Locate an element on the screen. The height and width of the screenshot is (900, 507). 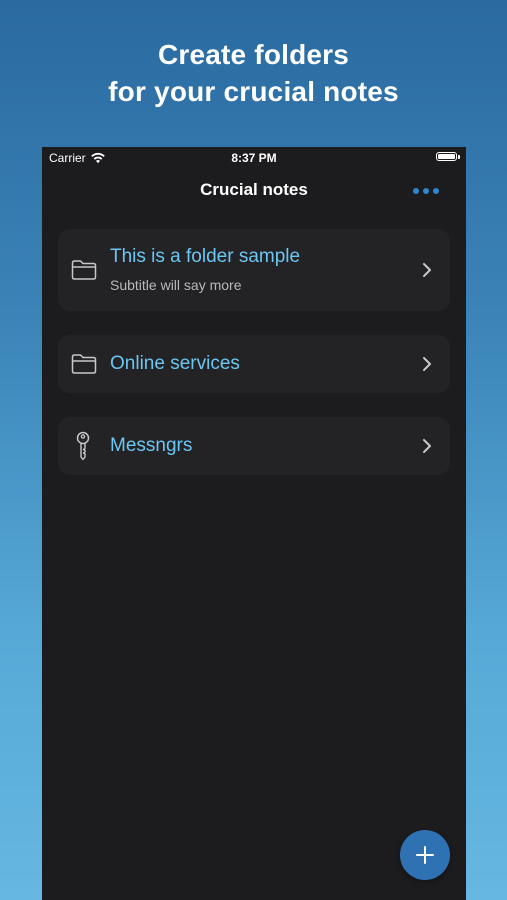
folder-row-online-services: Online services is located at coordinates (254, 364).